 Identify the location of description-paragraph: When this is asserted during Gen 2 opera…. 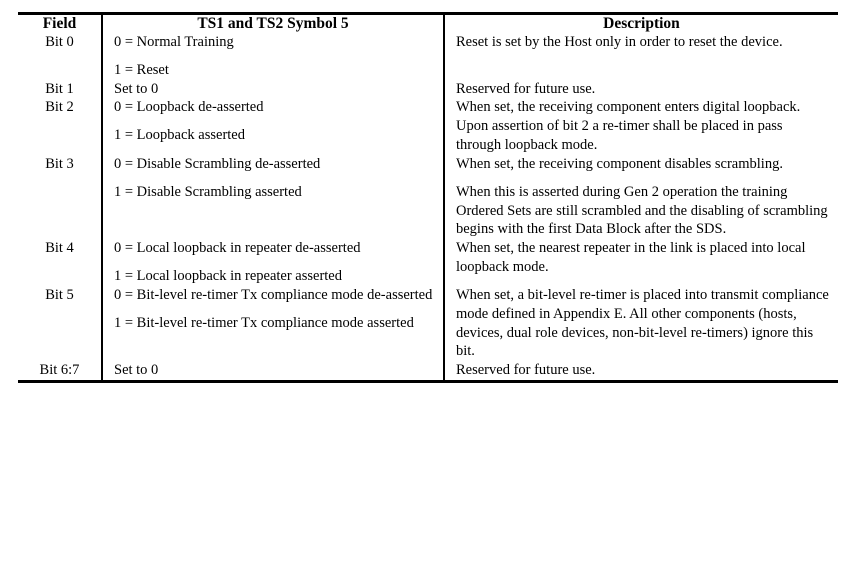
(642, 210).